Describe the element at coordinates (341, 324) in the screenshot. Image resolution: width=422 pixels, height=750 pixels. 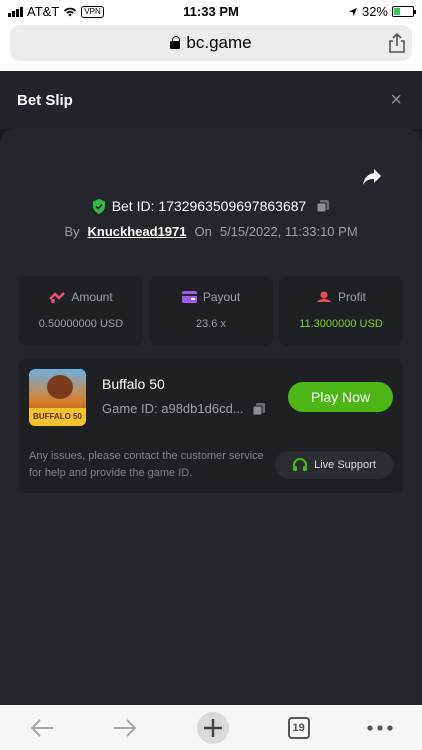
I see `profit-value: 11.3000000 USD` at that location.